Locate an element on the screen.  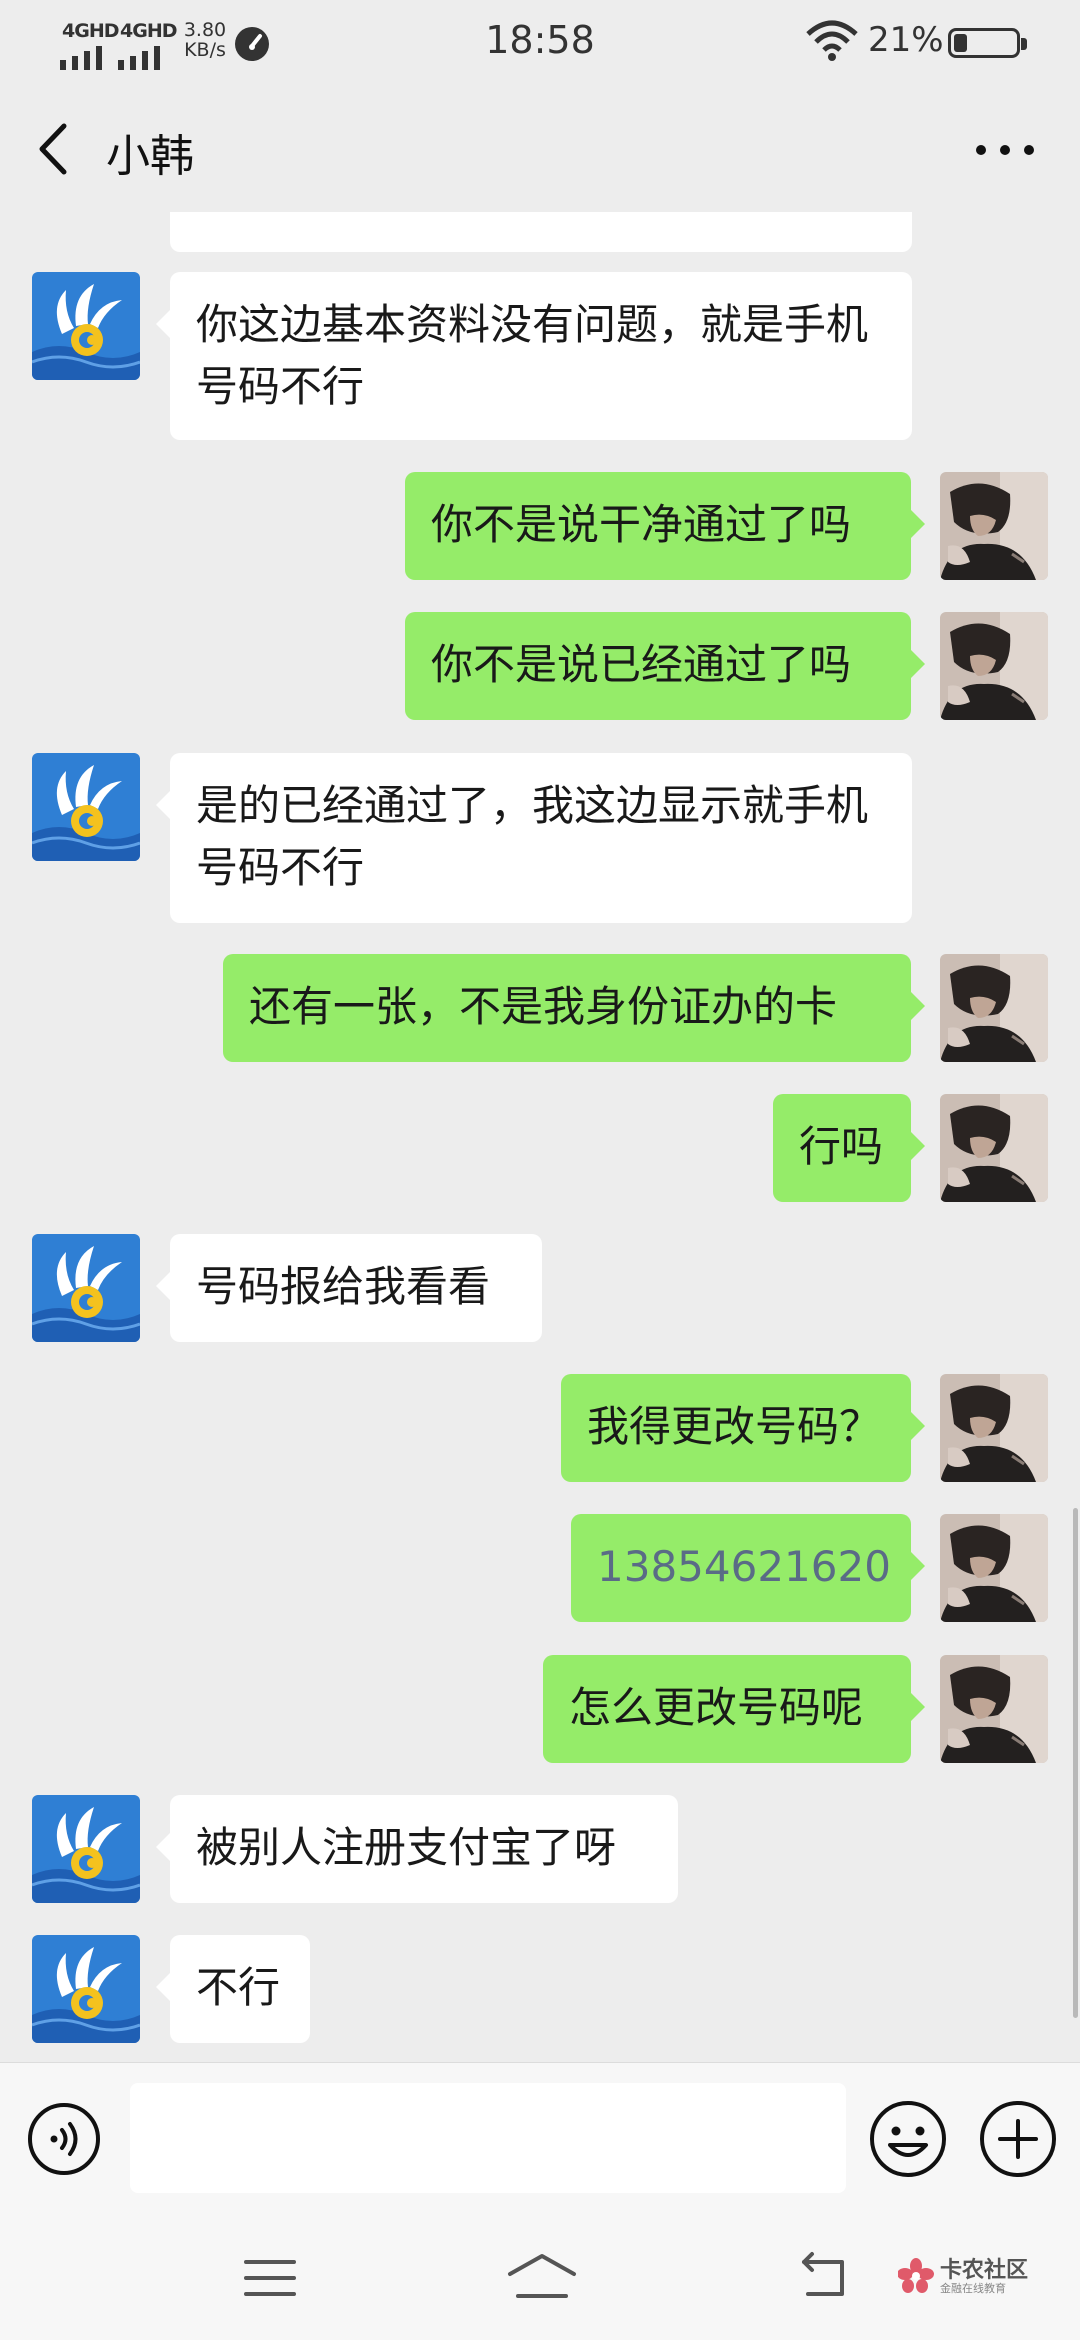
home-icon is located at coordinates (542, 2276).